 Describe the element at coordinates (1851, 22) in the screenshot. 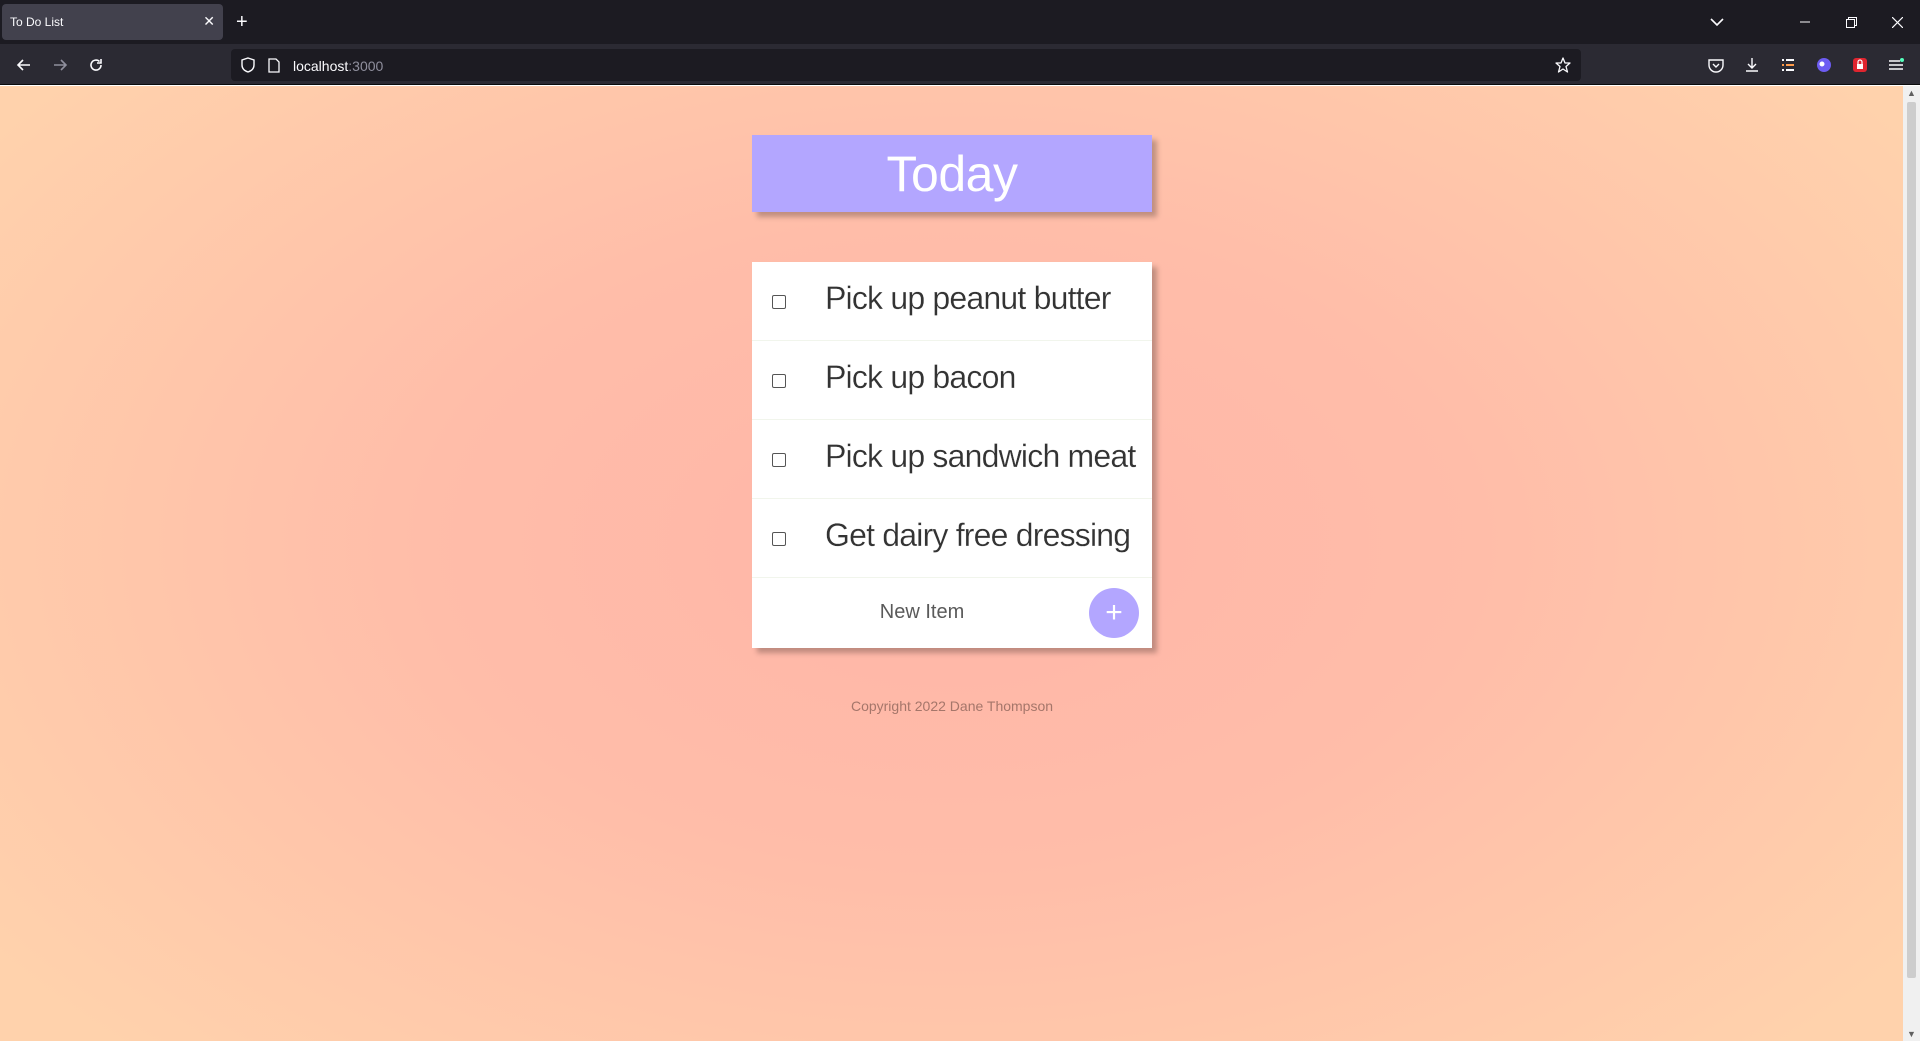

I see `restore-icon` at that location.